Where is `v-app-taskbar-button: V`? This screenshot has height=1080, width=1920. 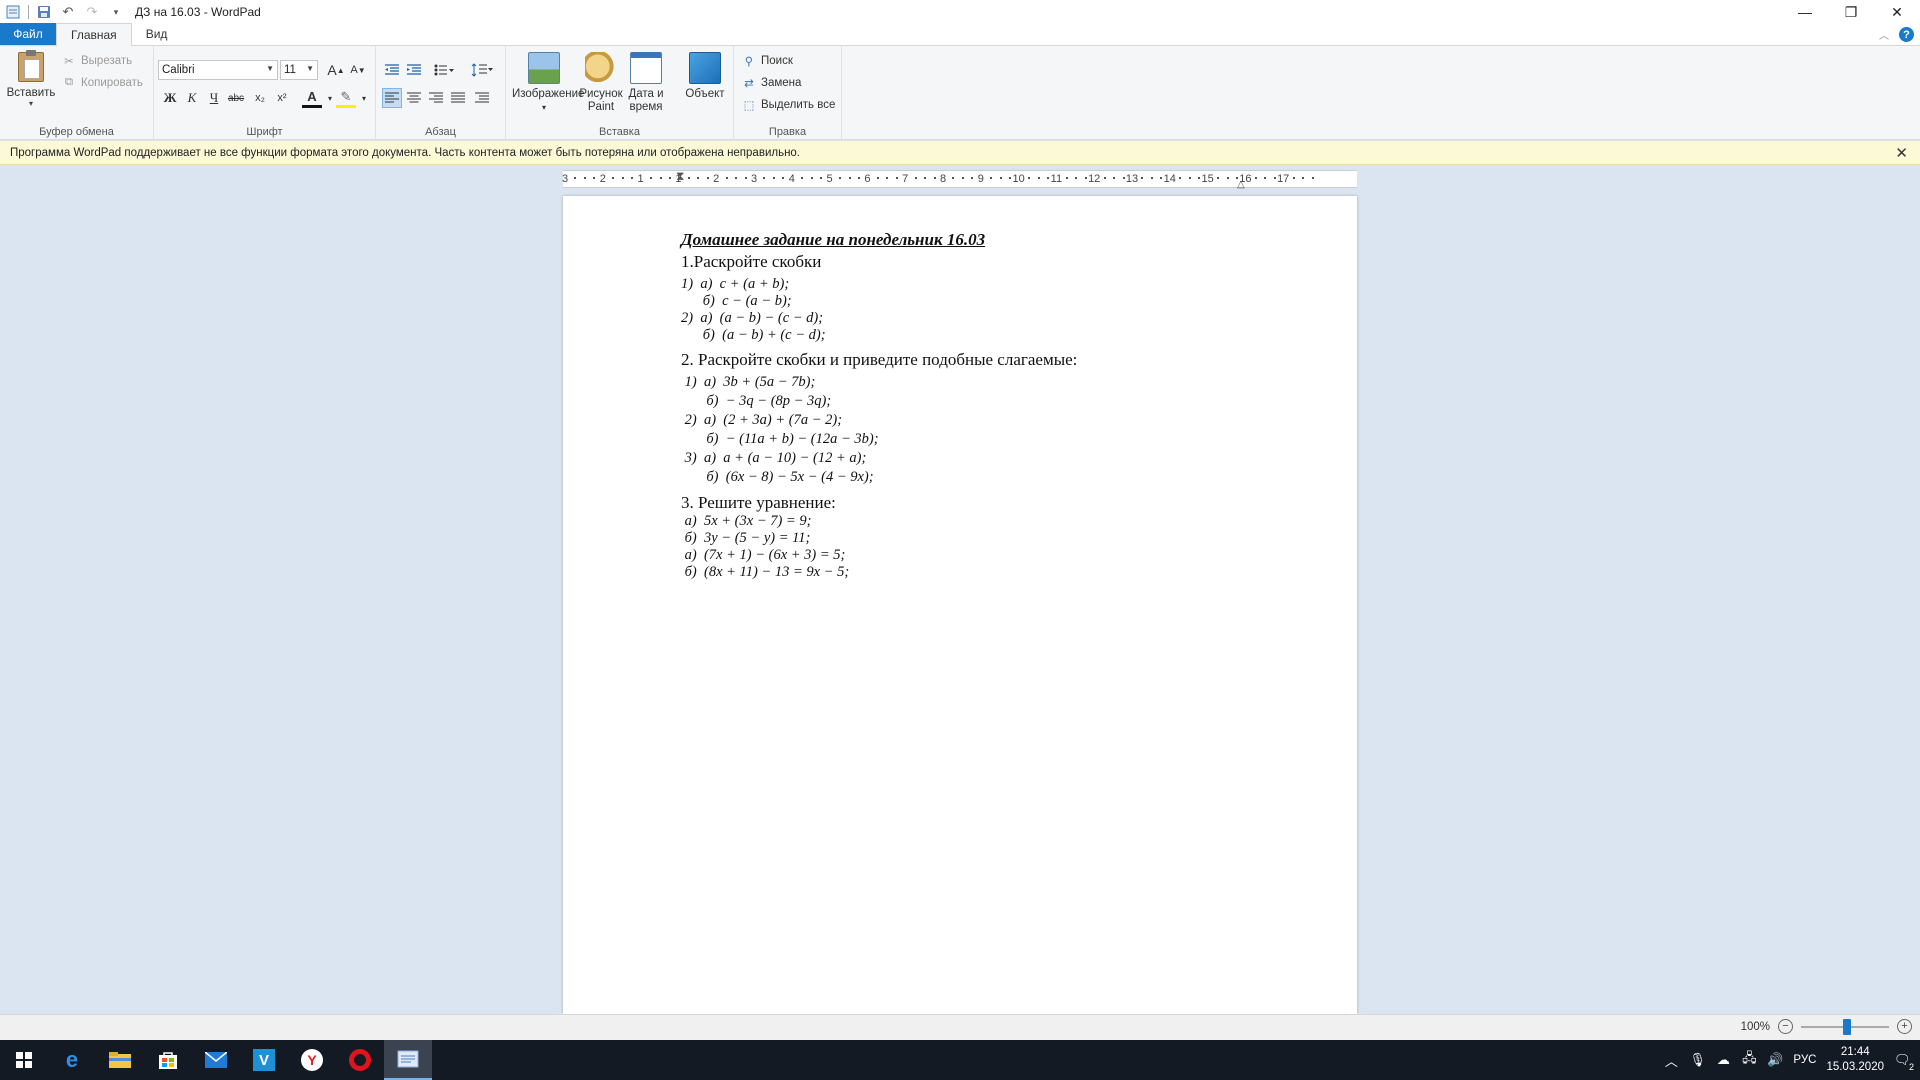
v-app-taskbar-button: V is located at coordinates (264, 1060).